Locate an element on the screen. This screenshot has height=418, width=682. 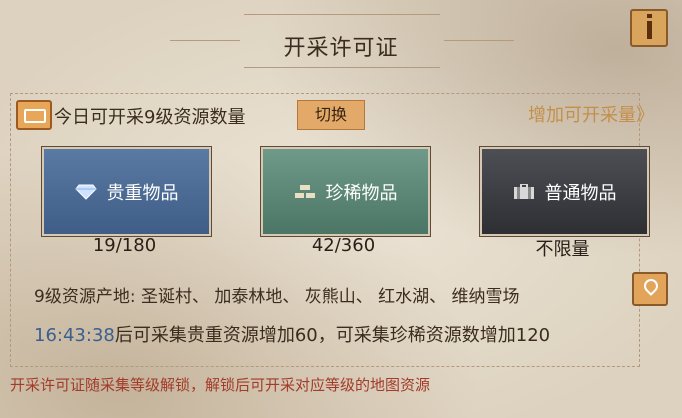
count-common: 不限量 is located at coordinates (562, 249).